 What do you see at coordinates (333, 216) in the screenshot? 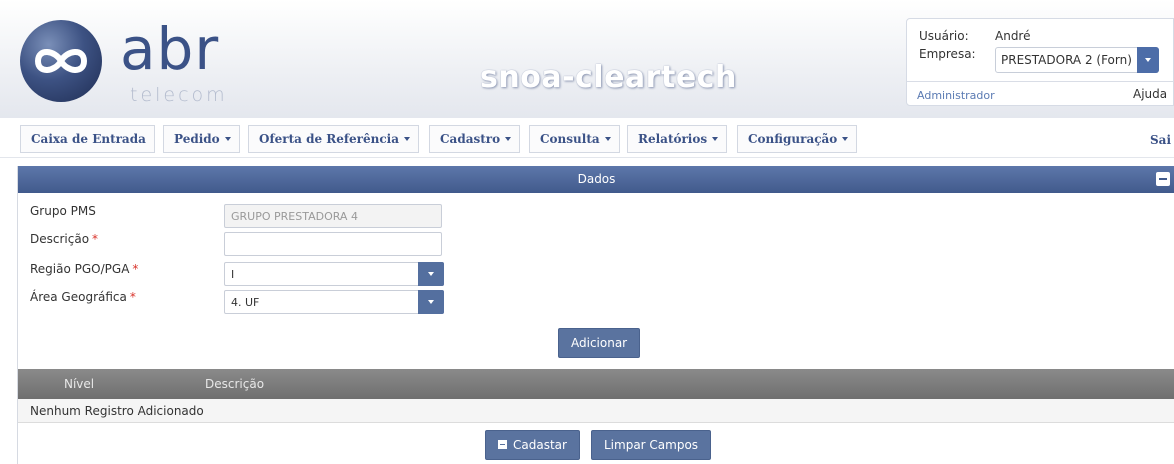
I see `grupo-pms-field` at bounding box center [333, 216].